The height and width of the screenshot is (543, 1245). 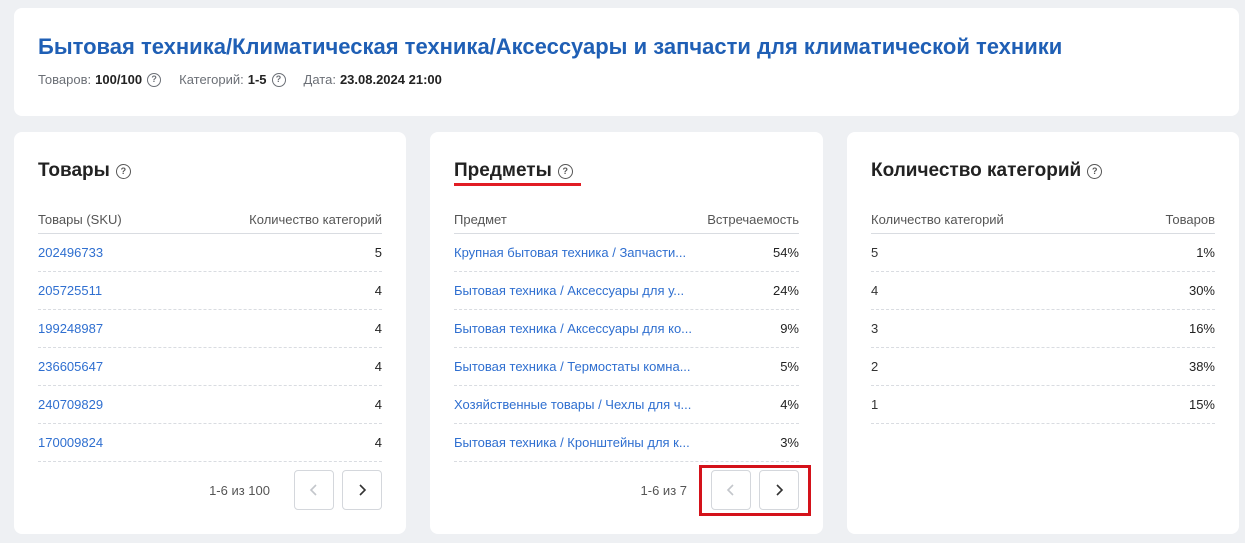 What do you see at coordinates (875, 366) in the screenshot?
I see `category-count-cell: 2` at bounding box center [875, 366].